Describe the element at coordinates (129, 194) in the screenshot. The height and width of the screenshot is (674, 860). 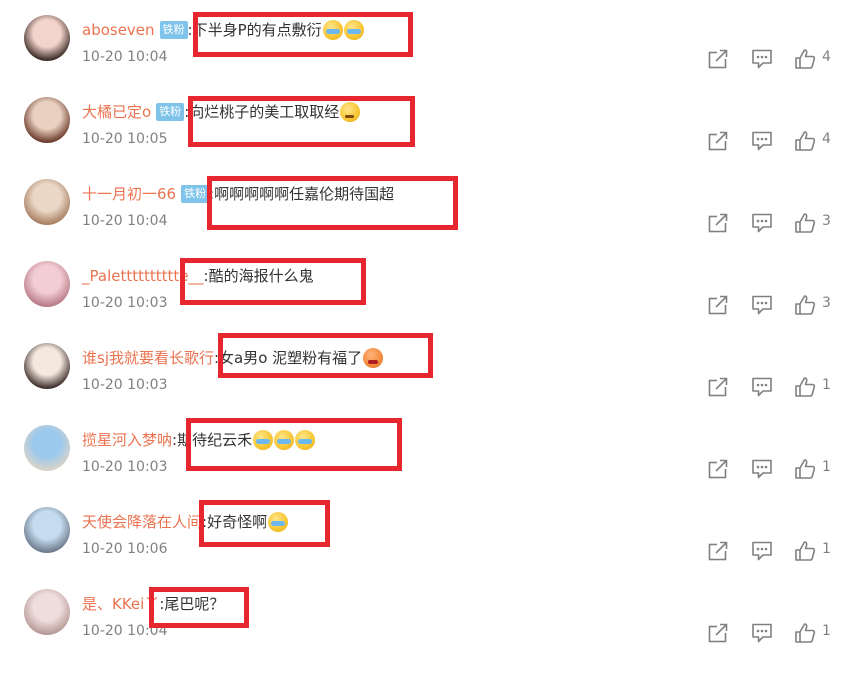
I see `username-link: 十一月初一66` at that location.